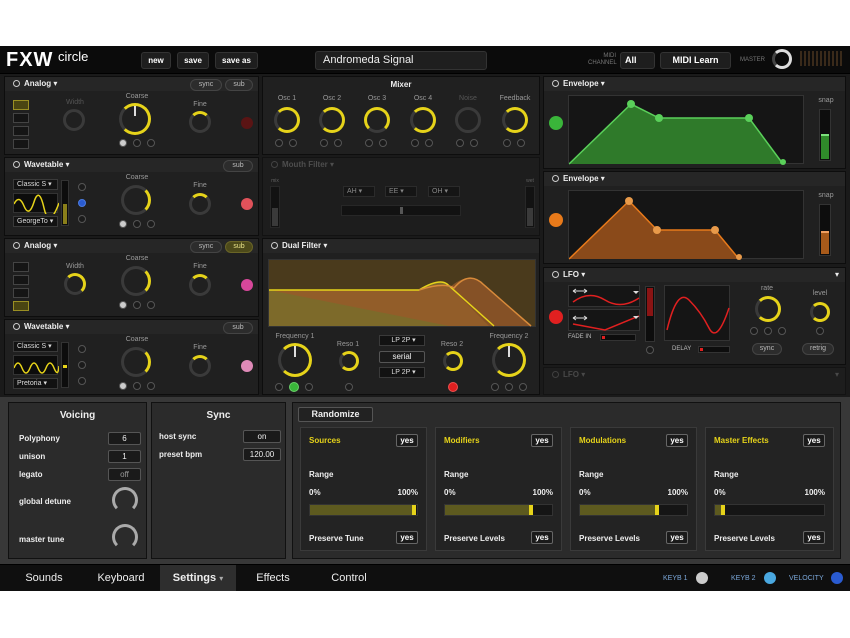 The height and width of the screenshot is (638, 850). I want to click on envelope1-led, so click(556, 123).